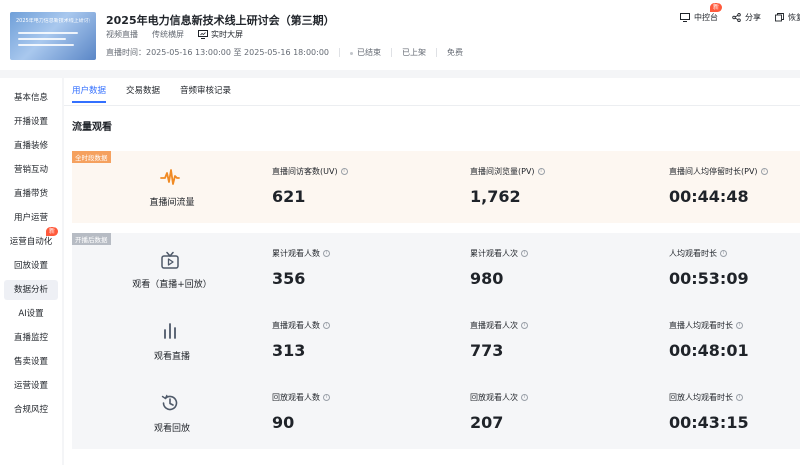 This screenshot has height=465, width=800. I want to click on sidebar-item-analytics: 数据分析, so click(31, 290).